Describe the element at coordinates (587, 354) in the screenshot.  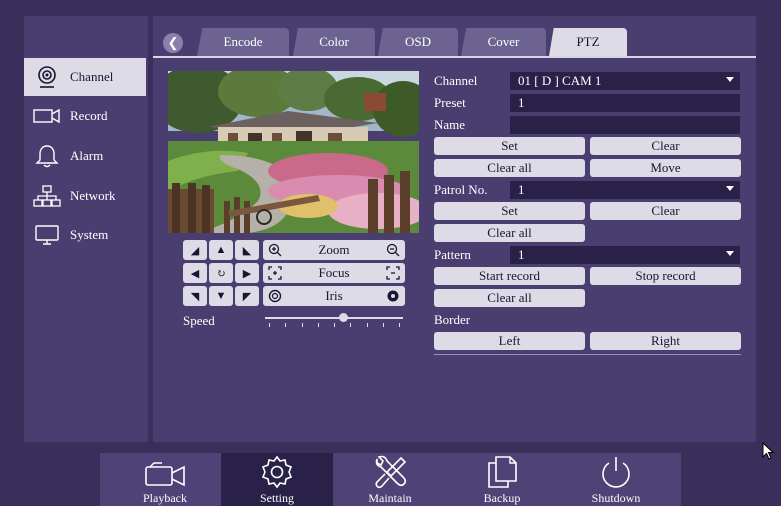
I see `divider` at that location.